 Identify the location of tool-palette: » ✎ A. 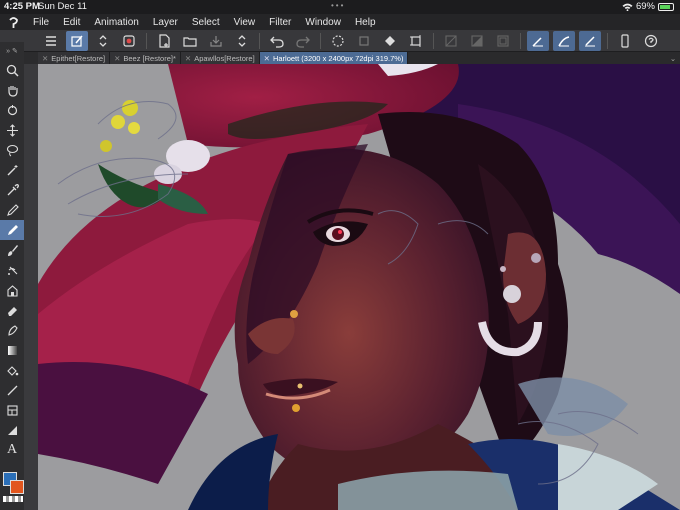
(12, 276).